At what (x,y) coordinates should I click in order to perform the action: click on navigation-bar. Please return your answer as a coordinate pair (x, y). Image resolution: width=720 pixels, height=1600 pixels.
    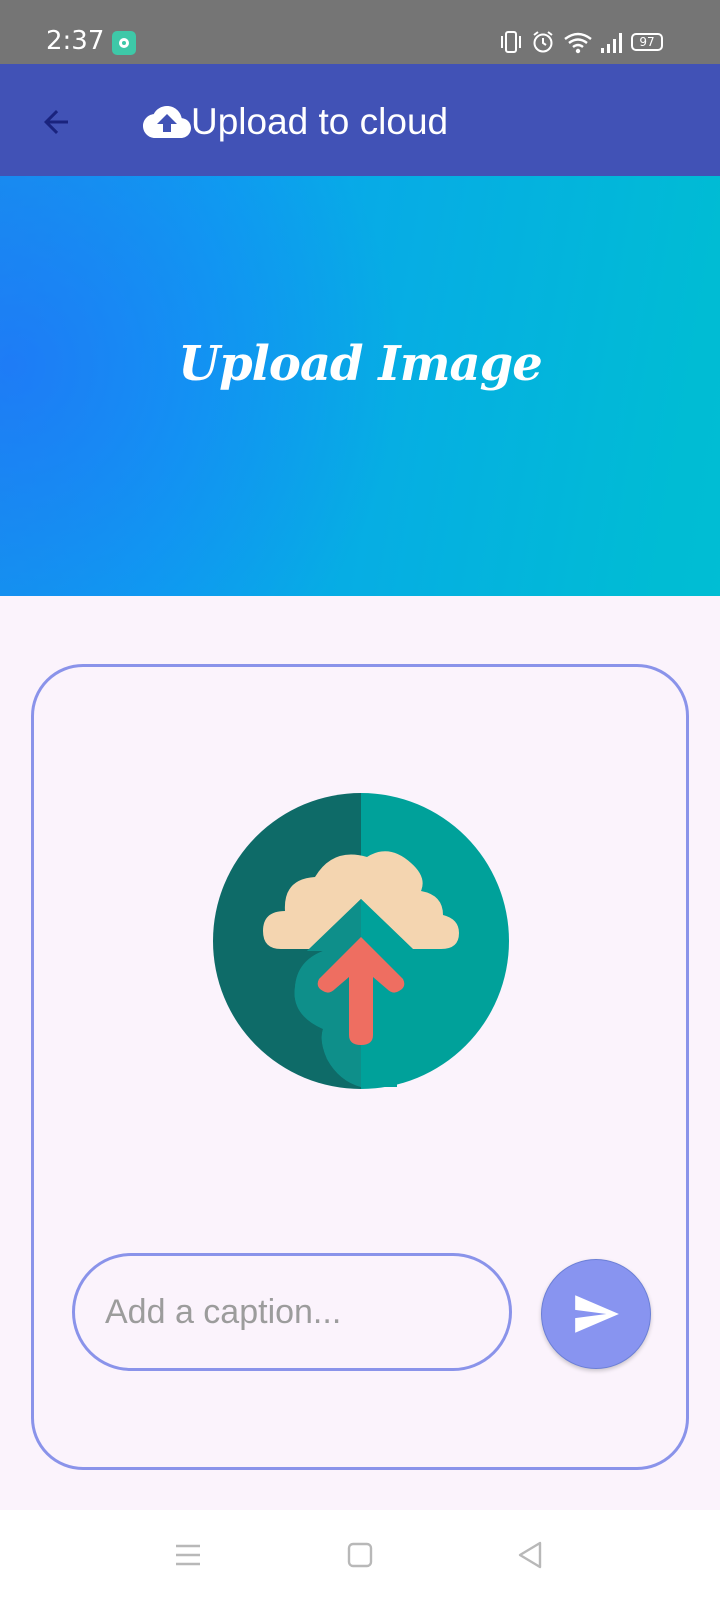
    Looking at the image, I should click on (360, 1555).